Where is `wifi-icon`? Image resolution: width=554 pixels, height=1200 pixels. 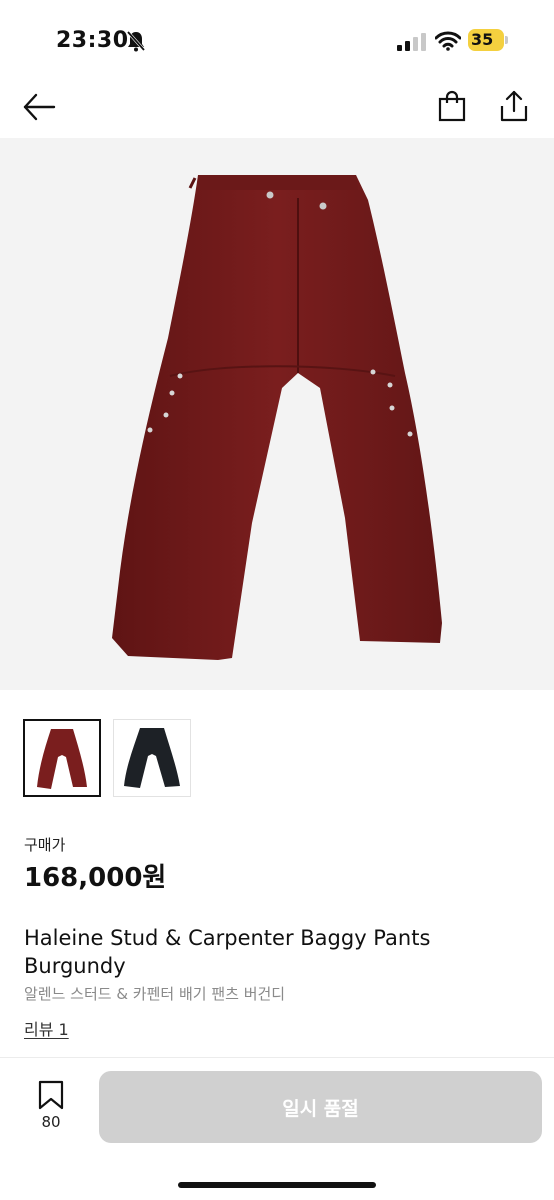 wifi-icon is located at coordinates (448, 41).